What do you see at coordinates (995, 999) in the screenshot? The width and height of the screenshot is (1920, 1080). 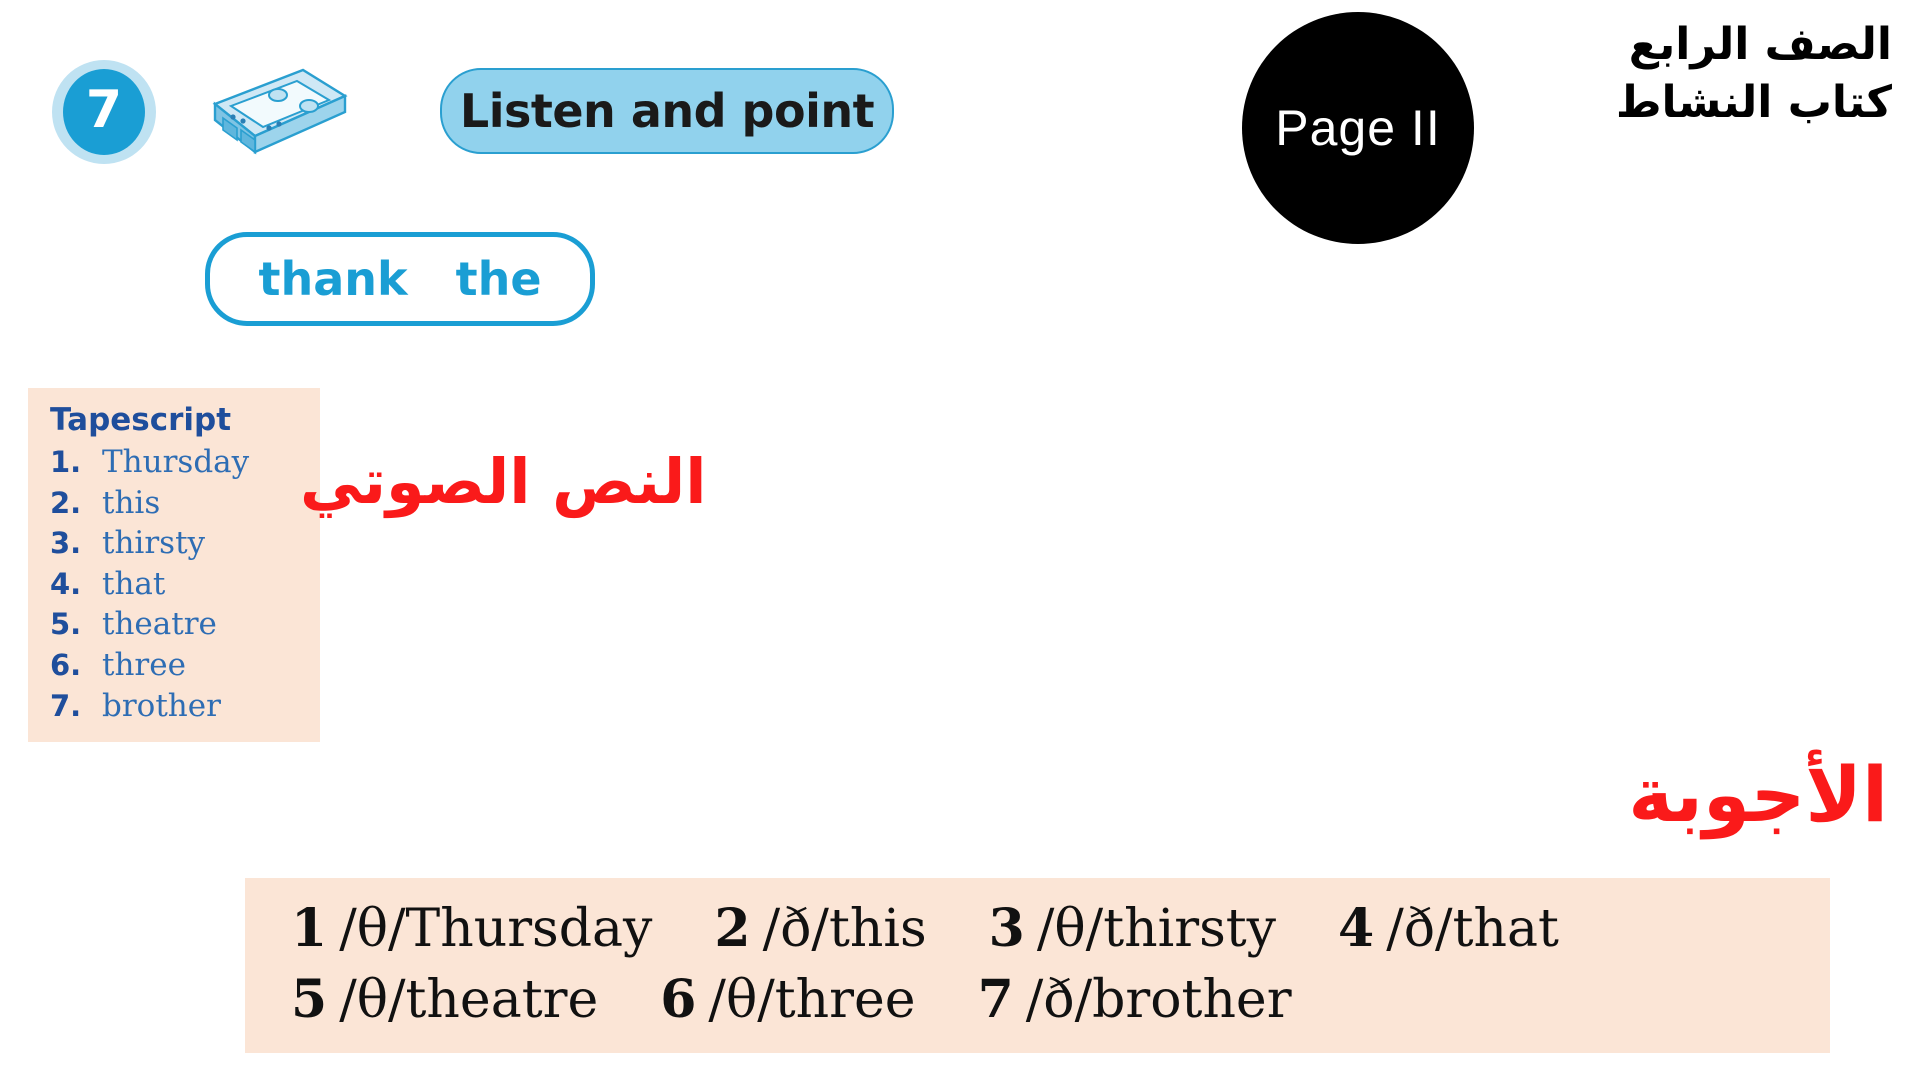 I see `answer-number: 7` at bounding box center [995, 999].